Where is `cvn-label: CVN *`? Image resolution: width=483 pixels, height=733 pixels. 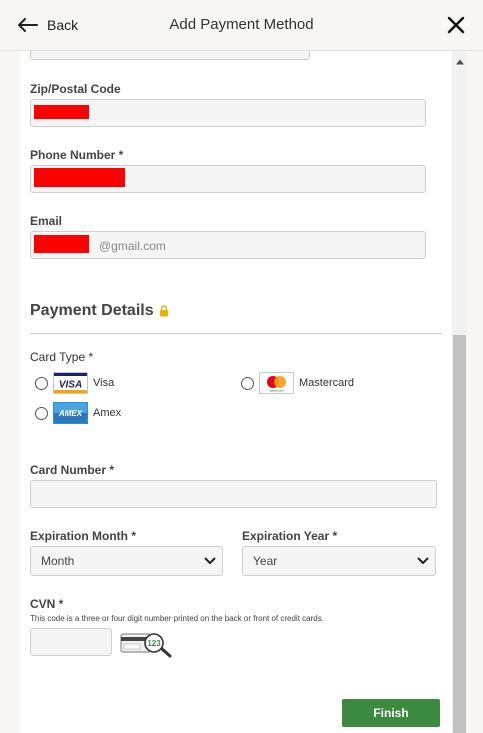 cvn-label: CVN * is located at coordinates (47, 604).